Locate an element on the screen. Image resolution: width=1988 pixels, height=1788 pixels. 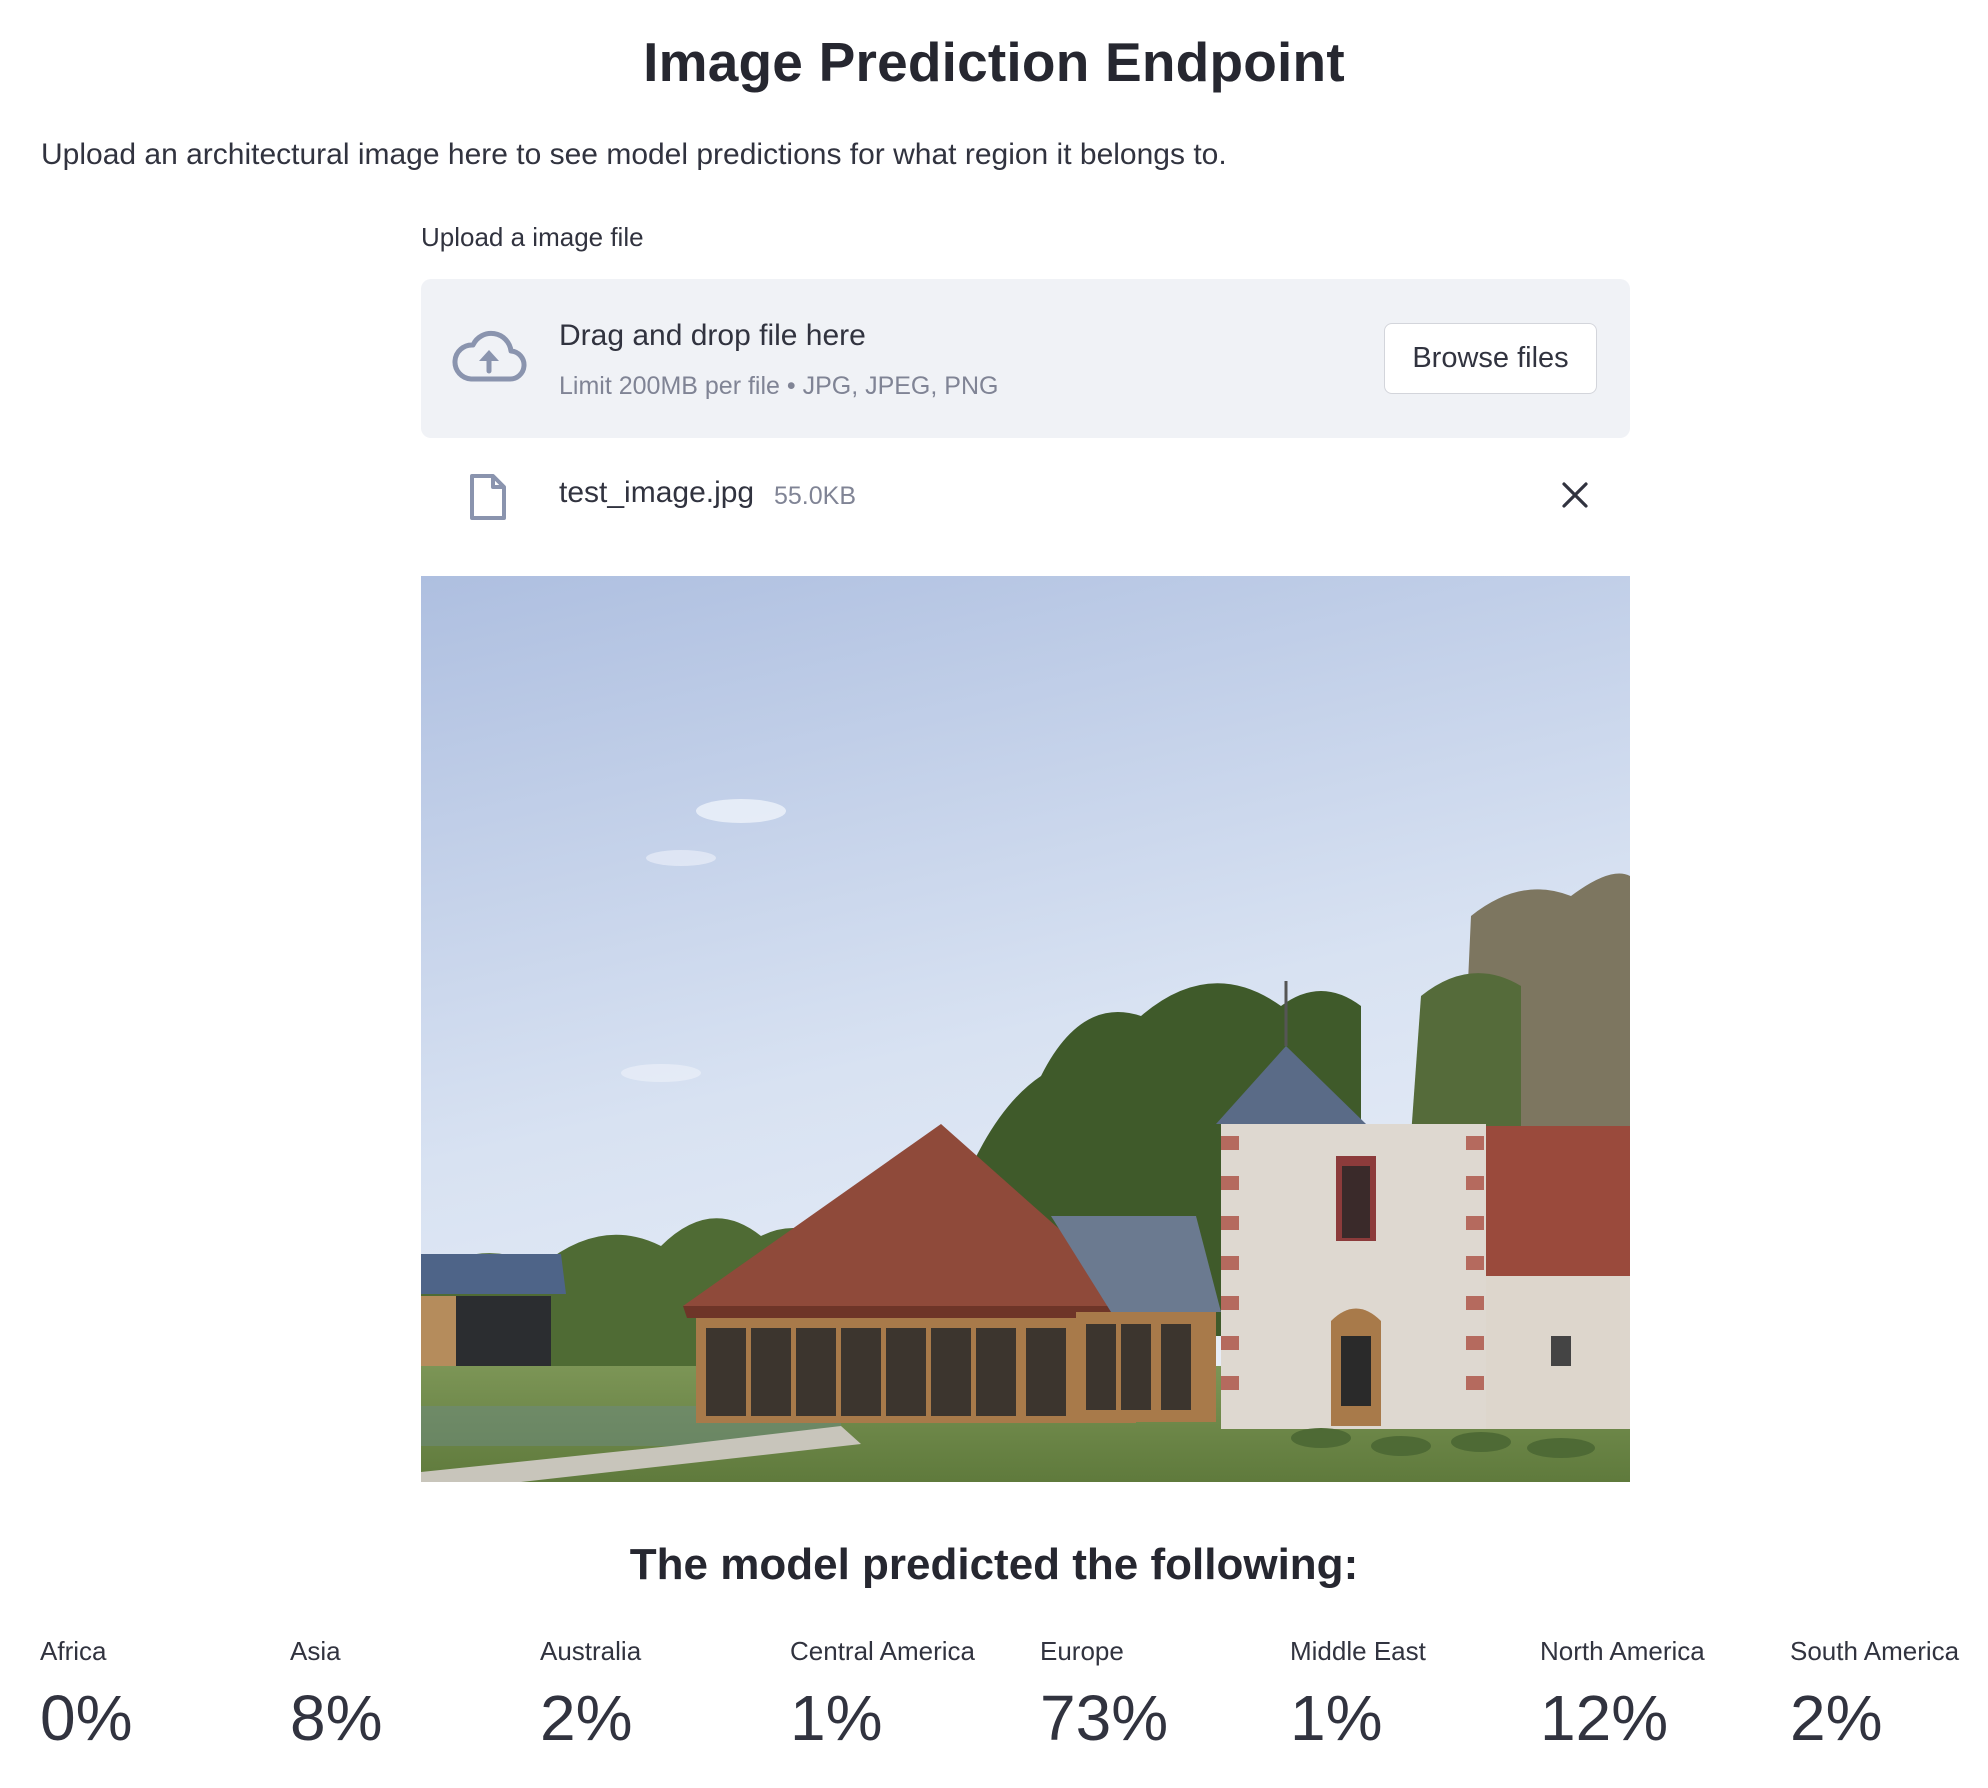
dropzone-limit-text: Limit 200MB per file • JPG, JPEG, PNG is located at coordinates (779, 386).